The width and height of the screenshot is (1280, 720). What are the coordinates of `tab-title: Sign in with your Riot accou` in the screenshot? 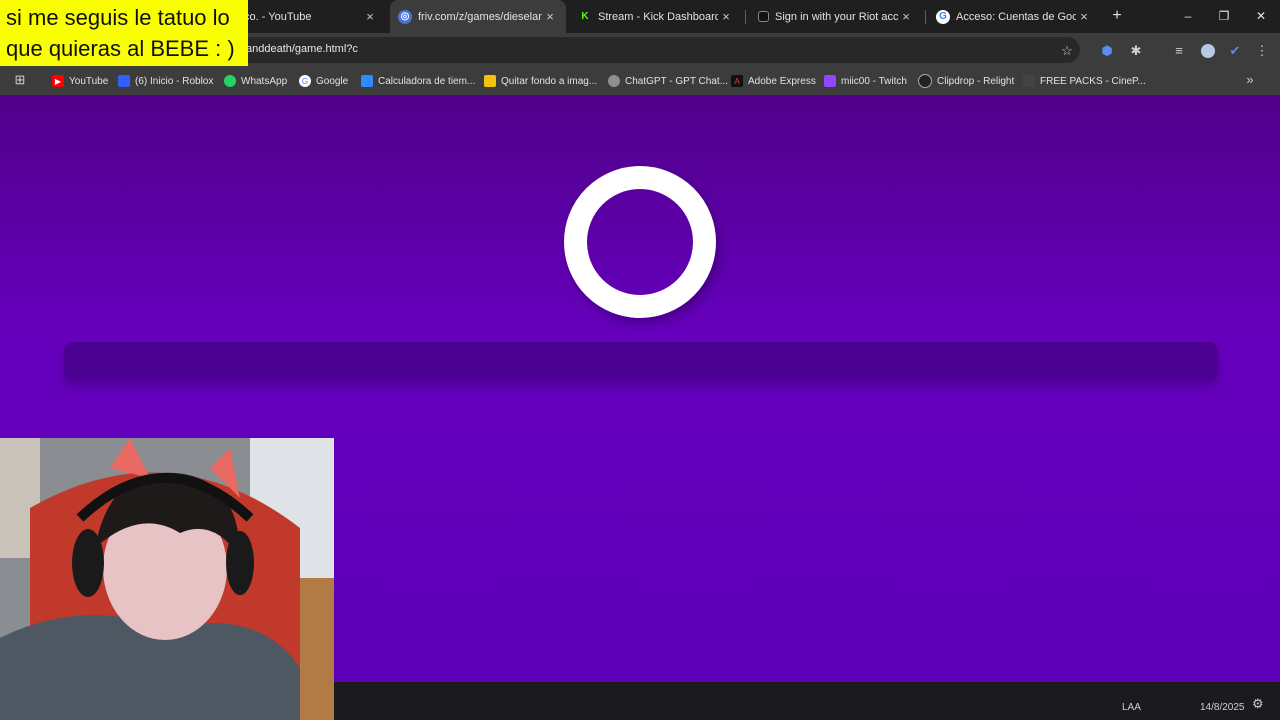 It's located at (836, 16).